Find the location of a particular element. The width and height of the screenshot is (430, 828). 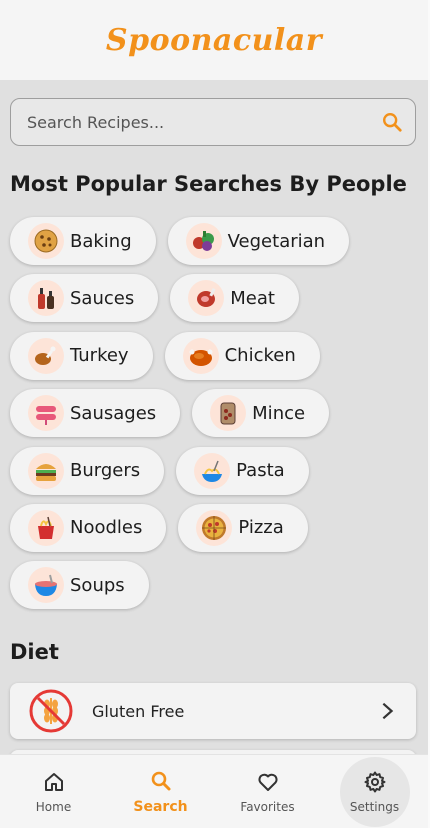

chip-baking: Baking is located at coordinates (83, 241).